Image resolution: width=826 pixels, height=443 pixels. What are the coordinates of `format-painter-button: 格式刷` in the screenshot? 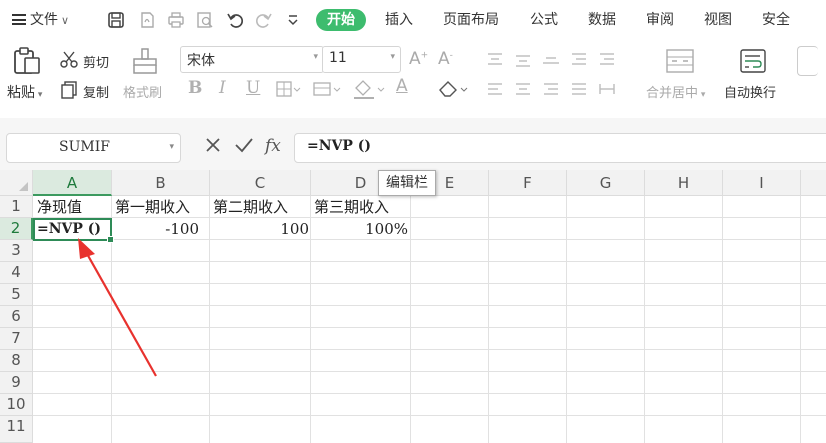 It's located at (142, 91).